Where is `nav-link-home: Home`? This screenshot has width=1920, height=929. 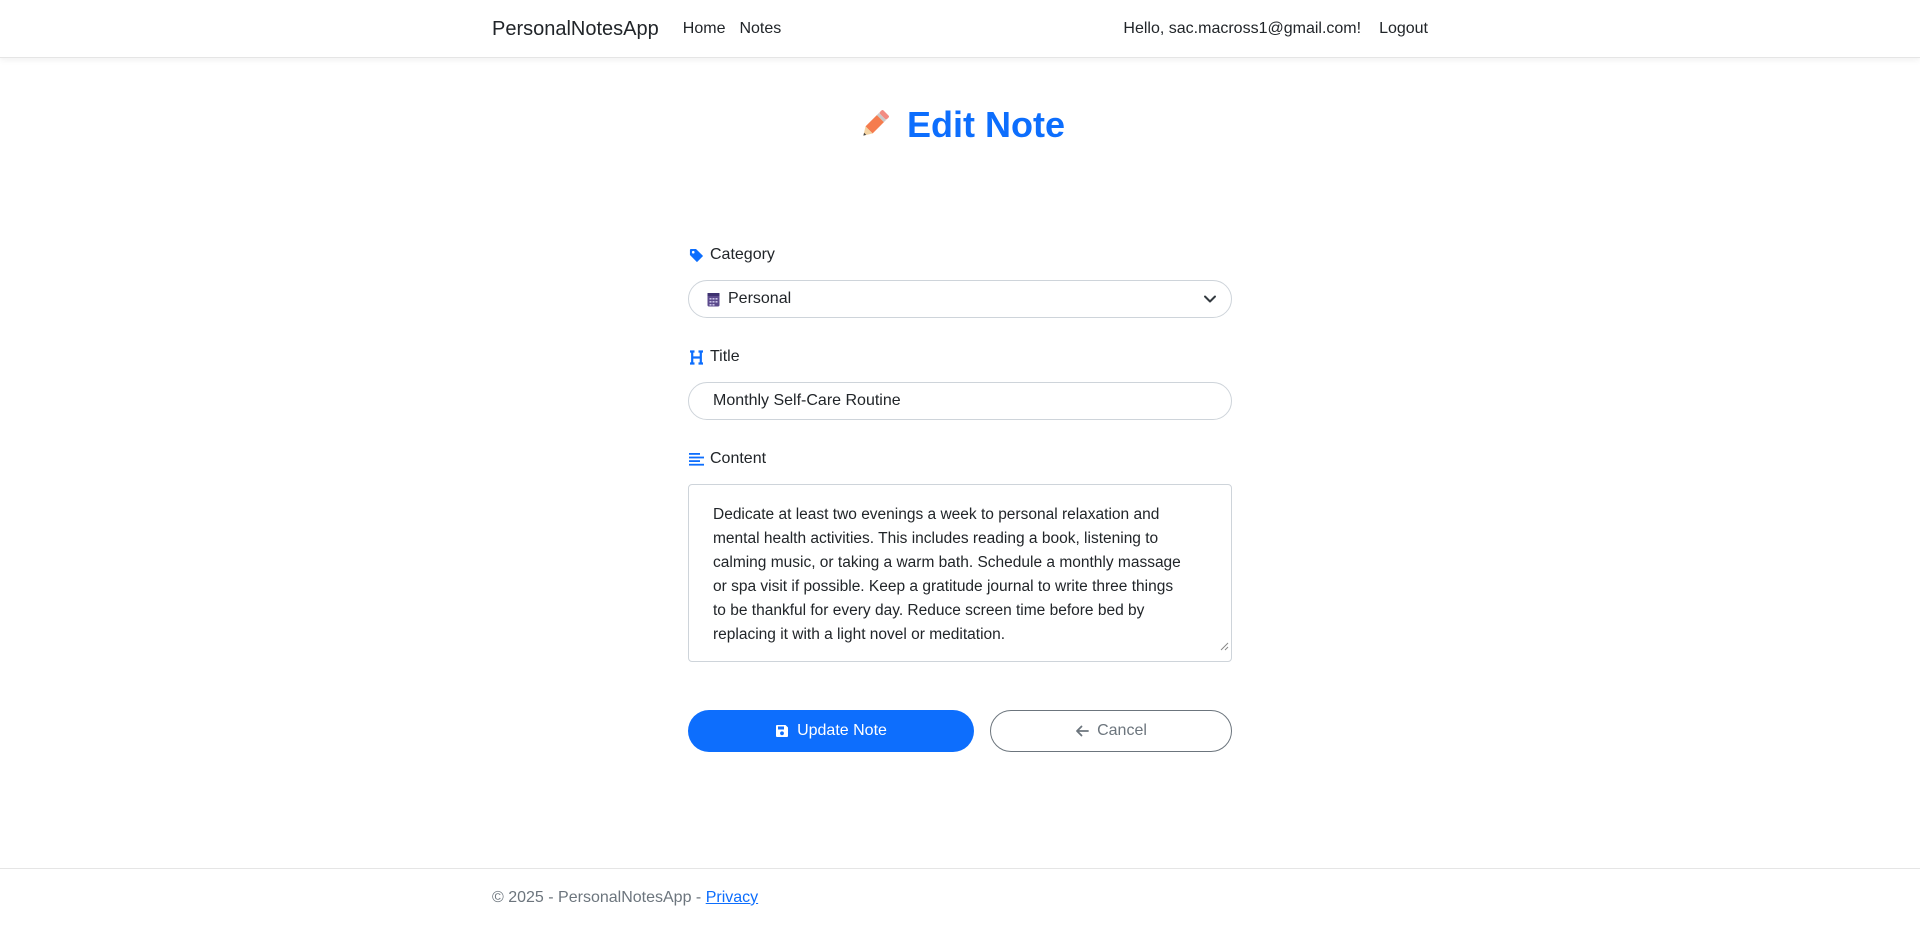
nav-link-home: Home is located at coordinates (704, 29).